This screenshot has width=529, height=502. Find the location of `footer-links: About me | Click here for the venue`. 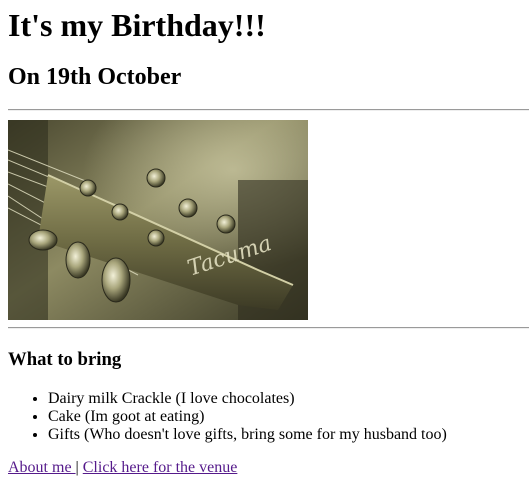

footer-links: About me | Click here for the venue is located at coordinates (122, 468).